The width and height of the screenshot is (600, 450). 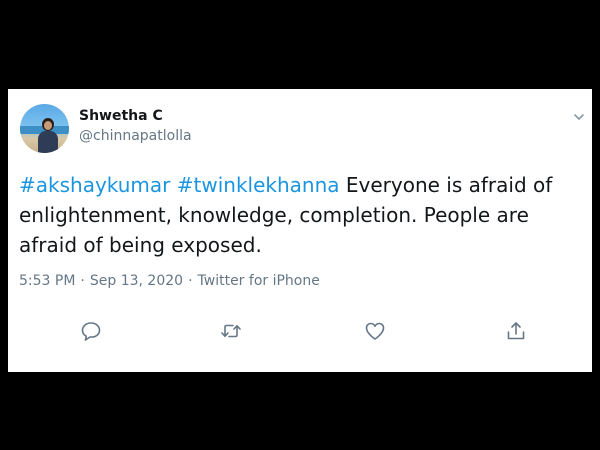 What do you see at coordinates (48, 125) in the screenshot?
I see `avatar-person-face` at bounding box center [48, 125].